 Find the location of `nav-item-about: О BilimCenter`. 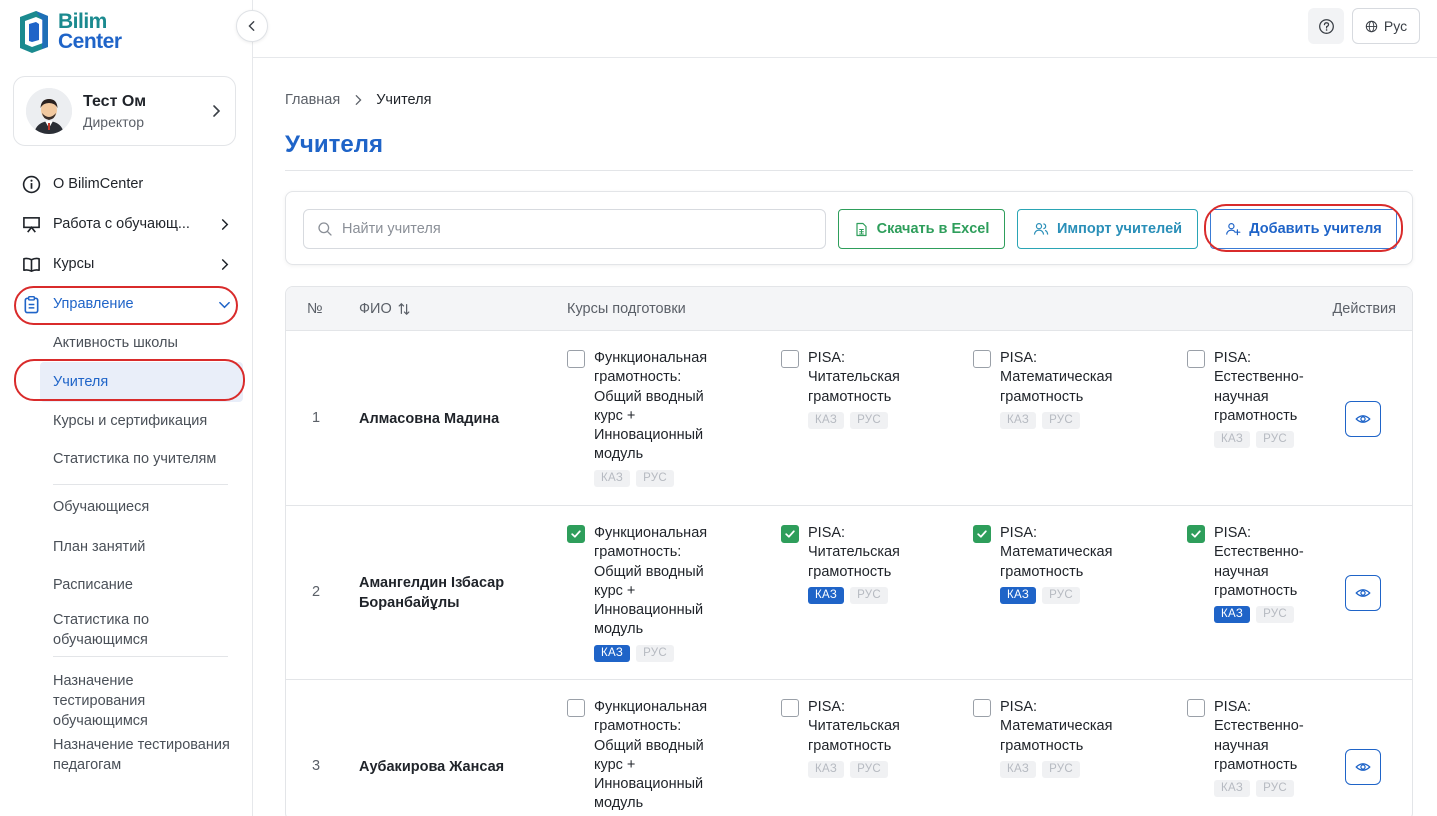

nav-item-about: О BilimCenter is located at coordinates (126, 184).